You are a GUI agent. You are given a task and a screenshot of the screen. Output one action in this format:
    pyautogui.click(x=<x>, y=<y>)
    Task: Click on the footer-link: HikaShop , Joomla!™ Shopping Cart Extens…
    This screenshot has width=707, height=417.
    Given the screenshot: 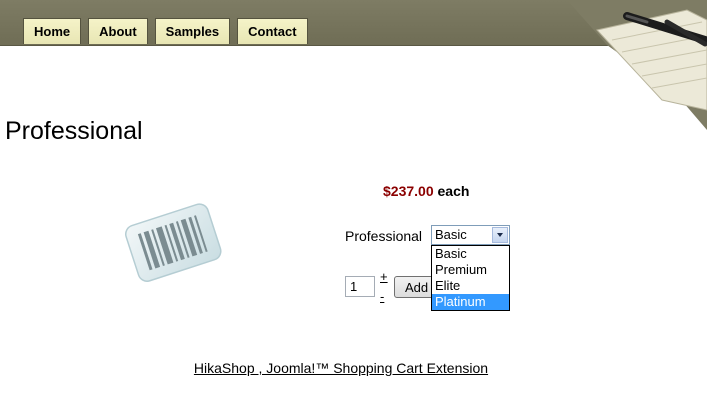 What is the action you would take?
    pyautogui.click(x=341, y=368)
    